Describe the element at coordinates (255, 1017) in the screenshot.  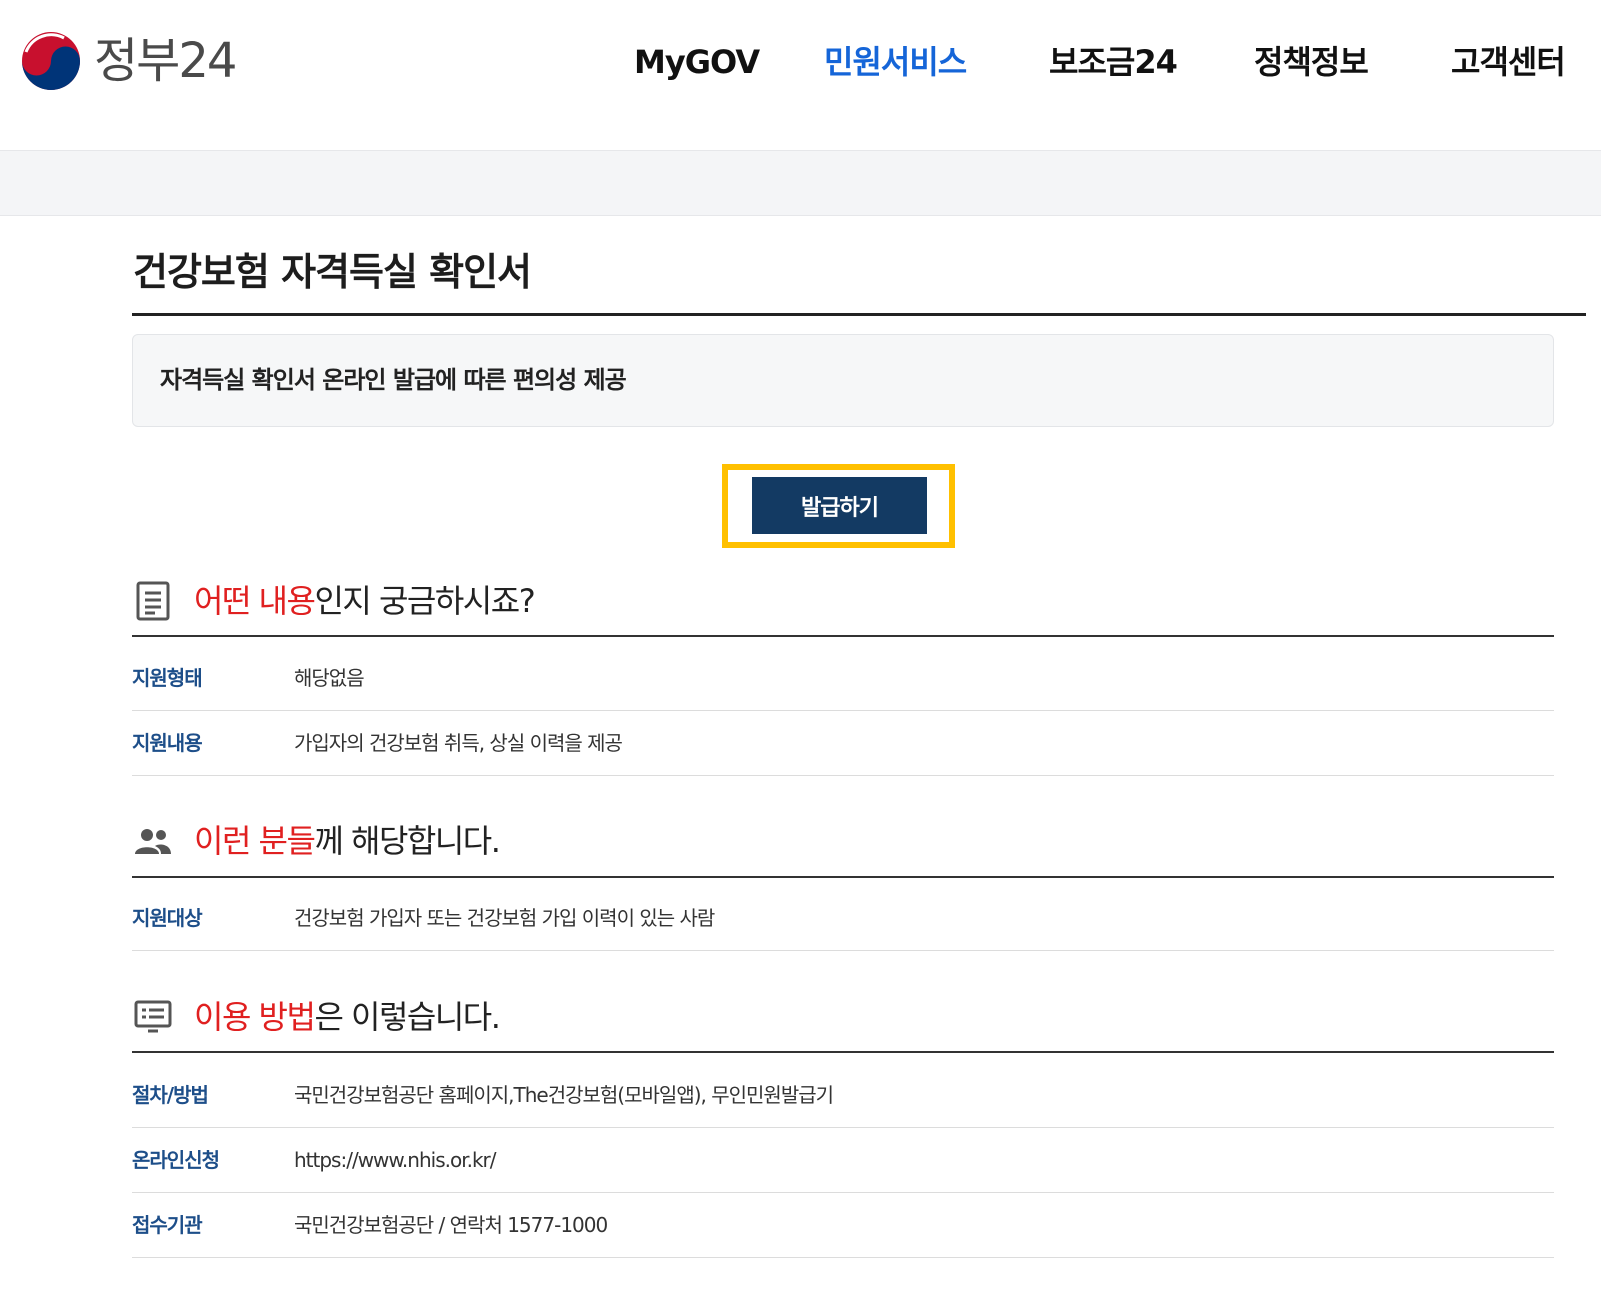
I see `section-method-title-highlight: 이용 방법` at that location.